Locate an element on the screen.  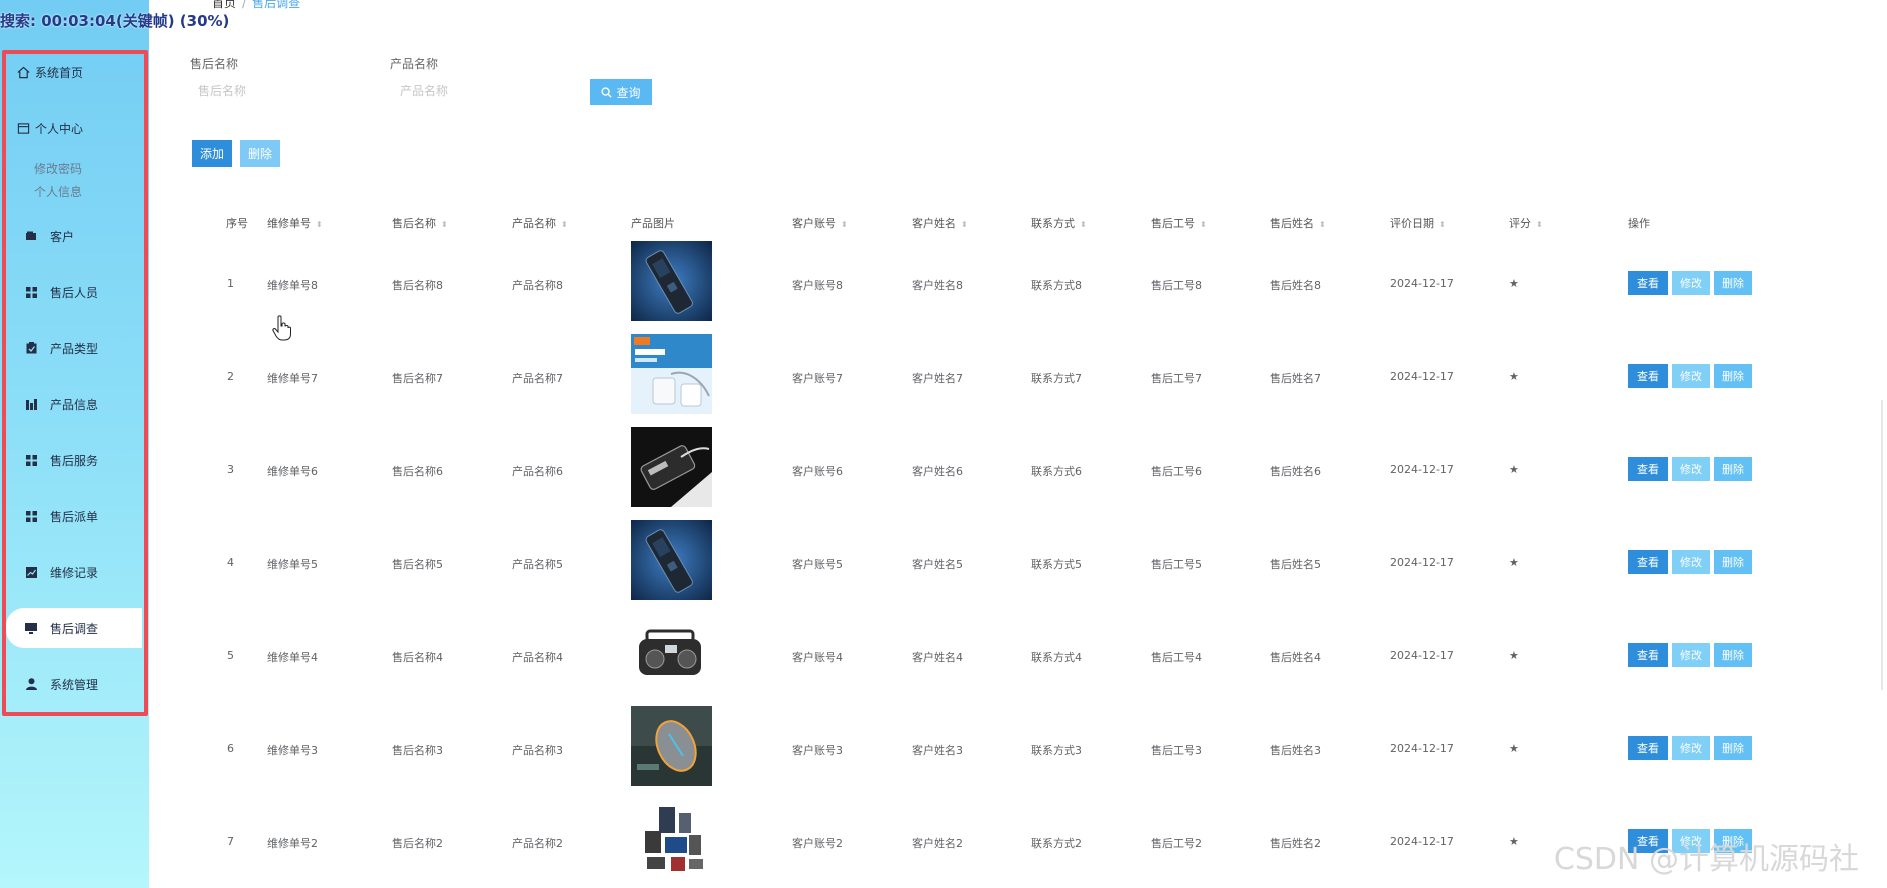
cell-contact: 联系方式8 is located at coordinates (1056, 285).